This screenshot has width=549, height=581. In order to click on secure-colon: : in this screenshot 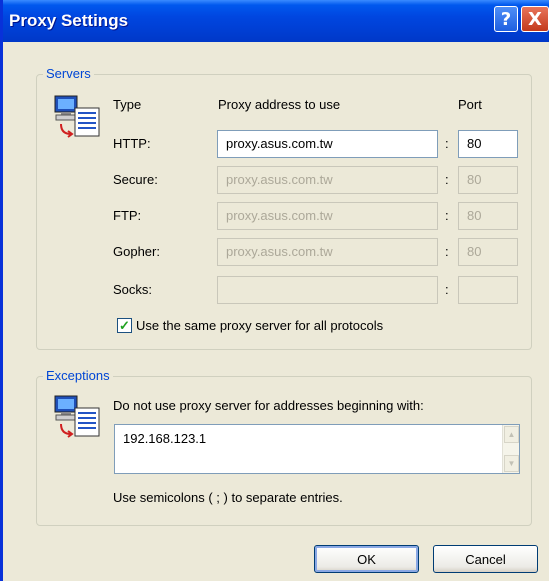, I will do `click(447, 179)`.